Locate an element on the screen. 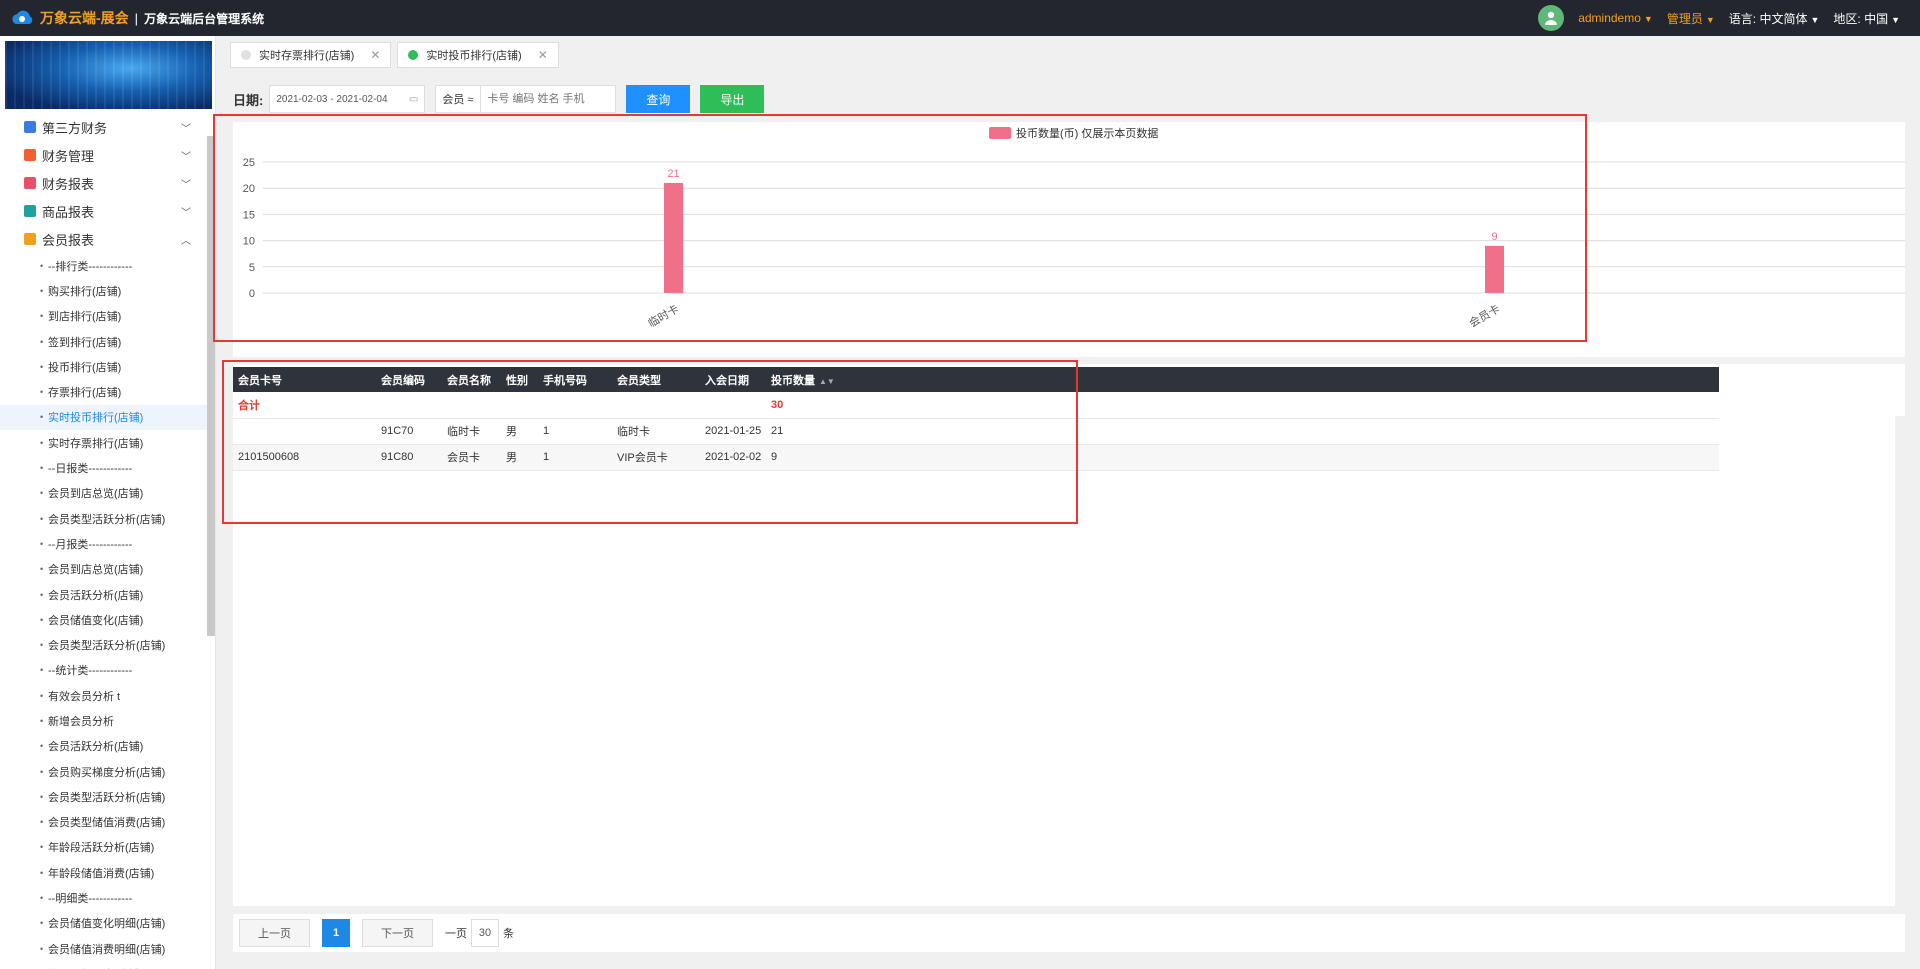 The width and height of the screenshot is (1920, 969). sidebar-subitem: 投币排行(店铺) is located at coordinates (107, 366).